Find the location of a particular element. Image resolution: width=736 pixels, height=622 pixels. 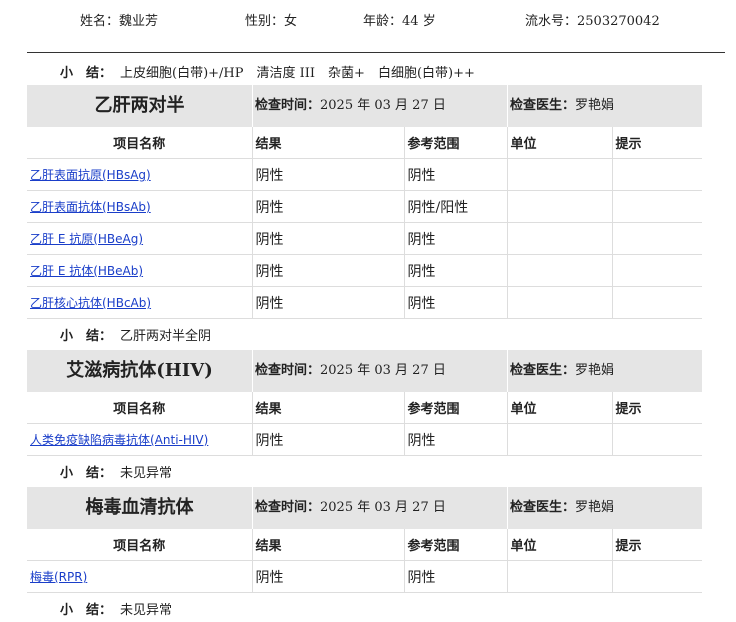

section-header: 梅毒血清抗体 检查时间：2025 年 03 月 27 日 检查医生：罗艳娟 is located at coordinates (364, 508).